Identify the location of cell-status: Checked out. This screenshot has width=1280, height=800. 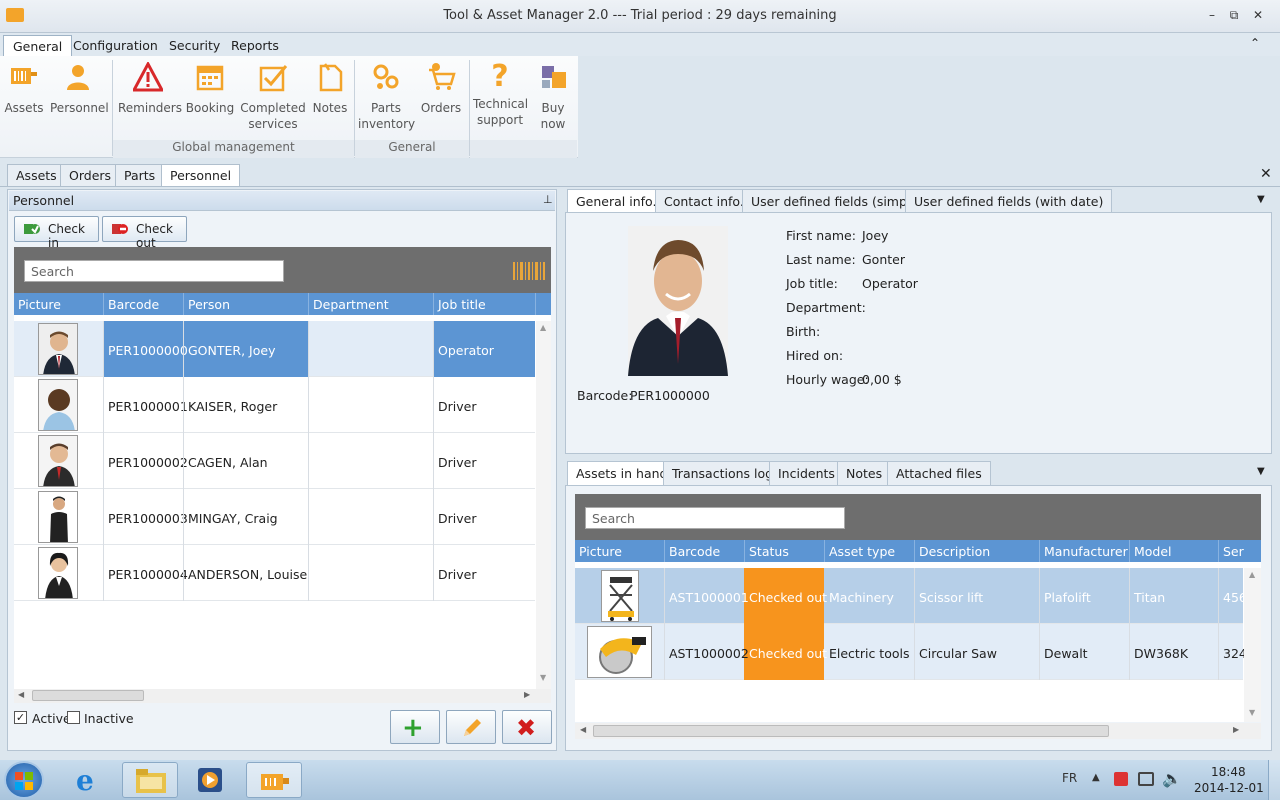
(788, 597).